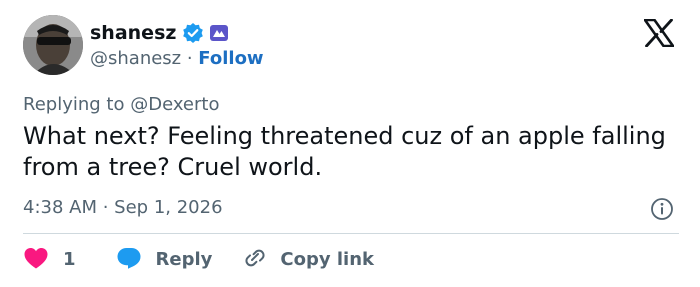 The width and height of the screenshot is (700, 287). What do you see at coordinates (219, 33) in the screenshot?
I see `affiliate-badge-icon` at bounding box center [219, 33].